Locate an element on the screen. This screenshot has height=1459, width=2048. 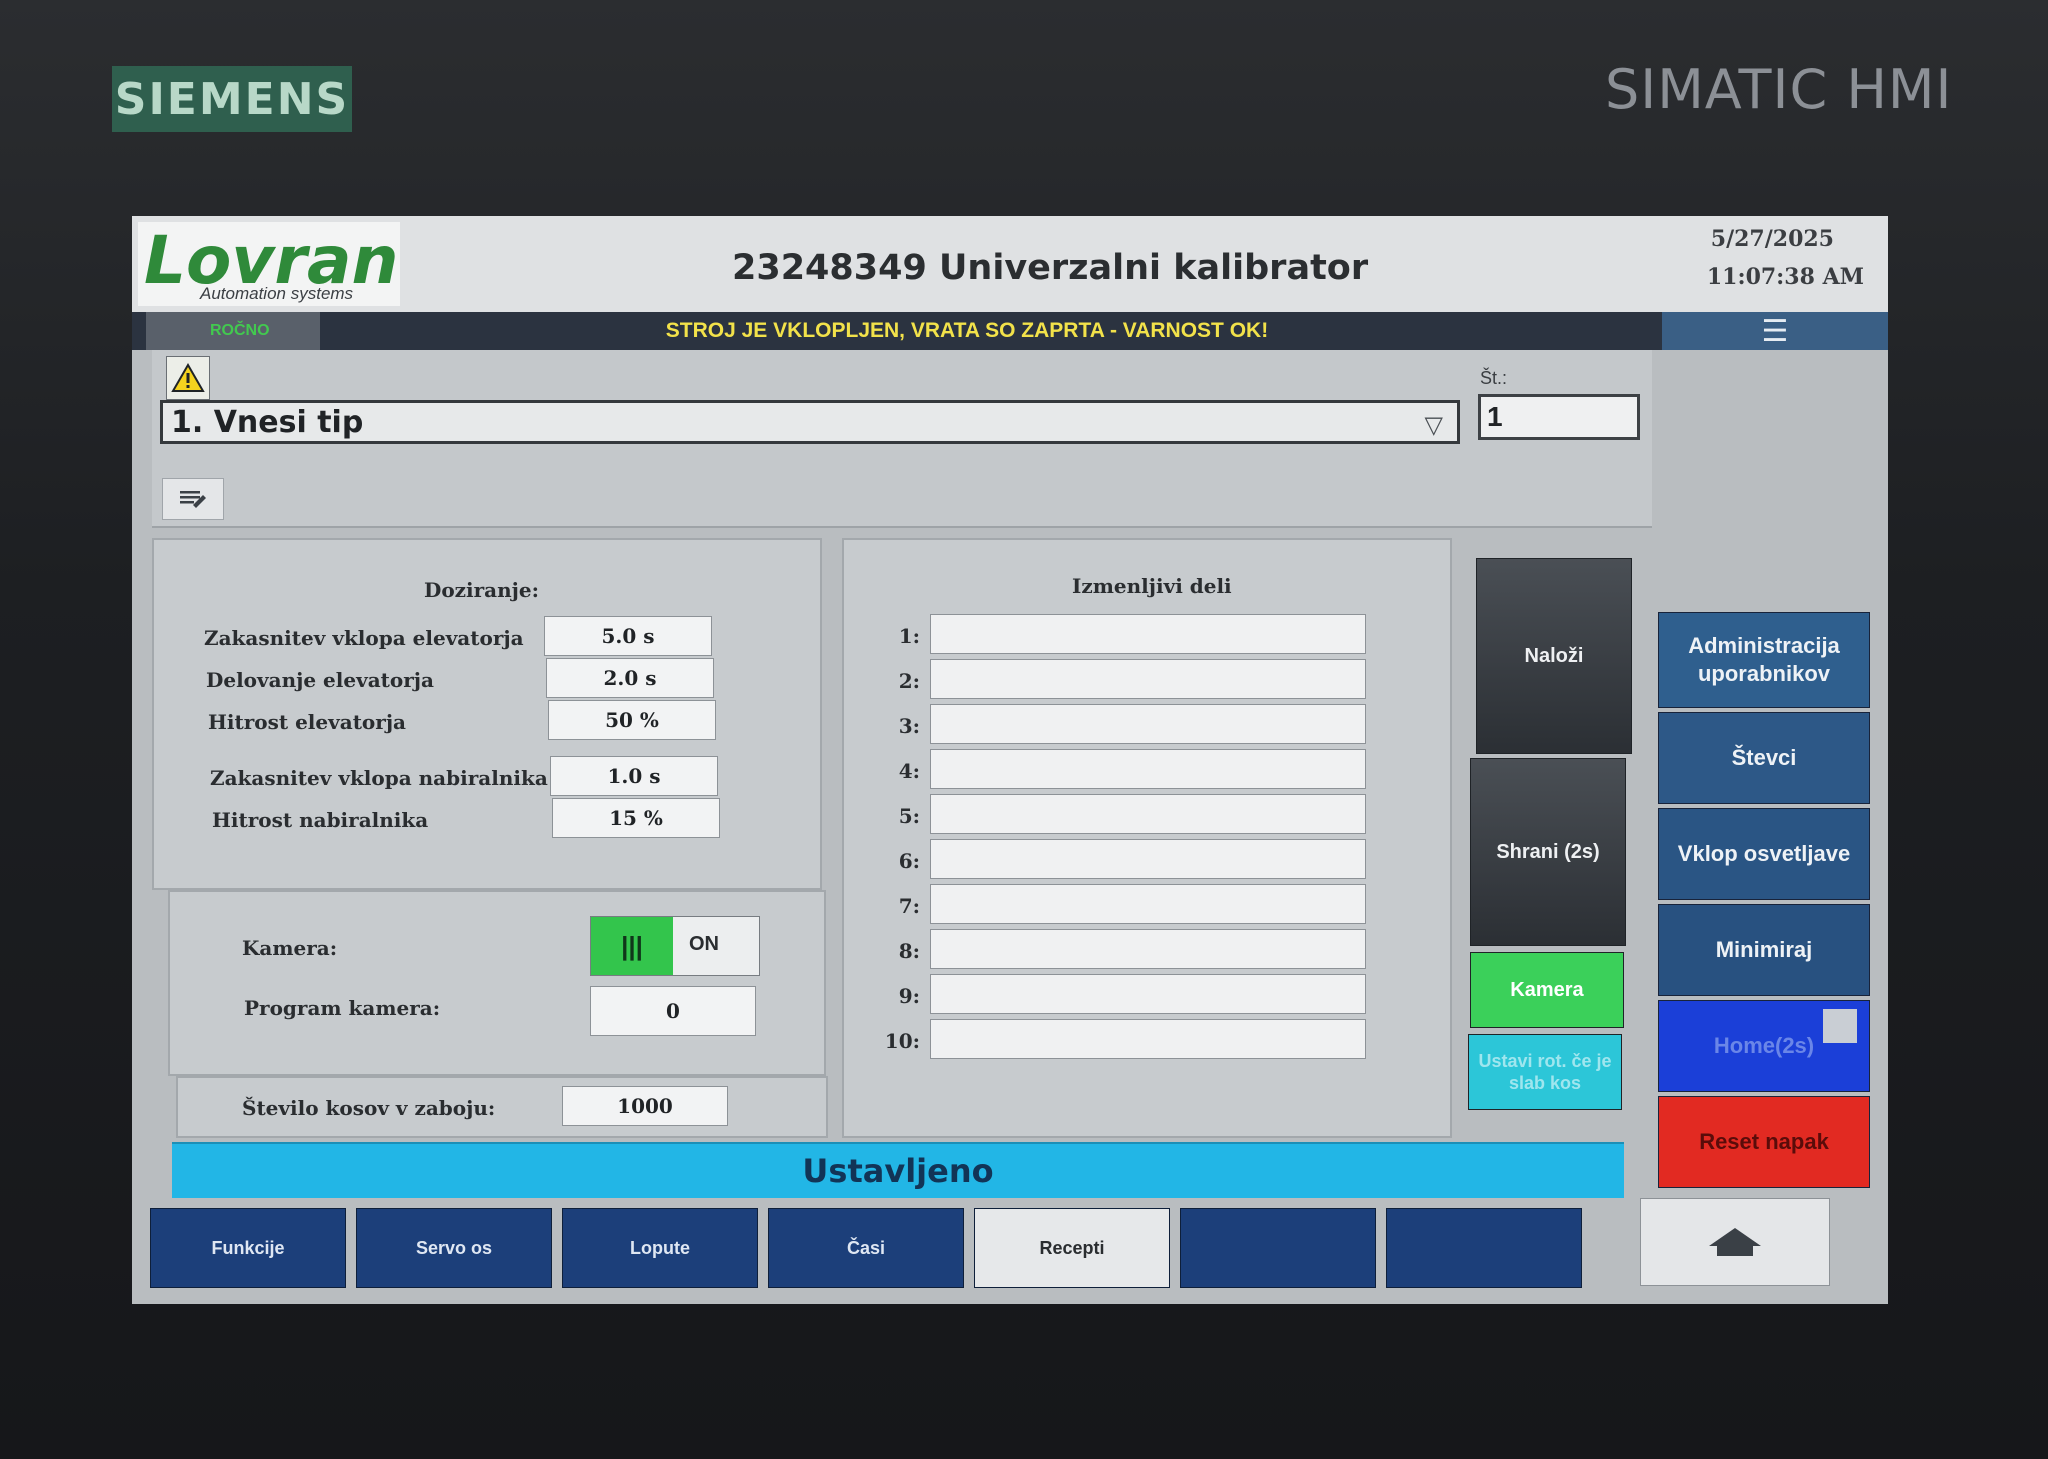
type-dropdown: 1. Vnesi tip ▽ is located at coordinates (810, 422).